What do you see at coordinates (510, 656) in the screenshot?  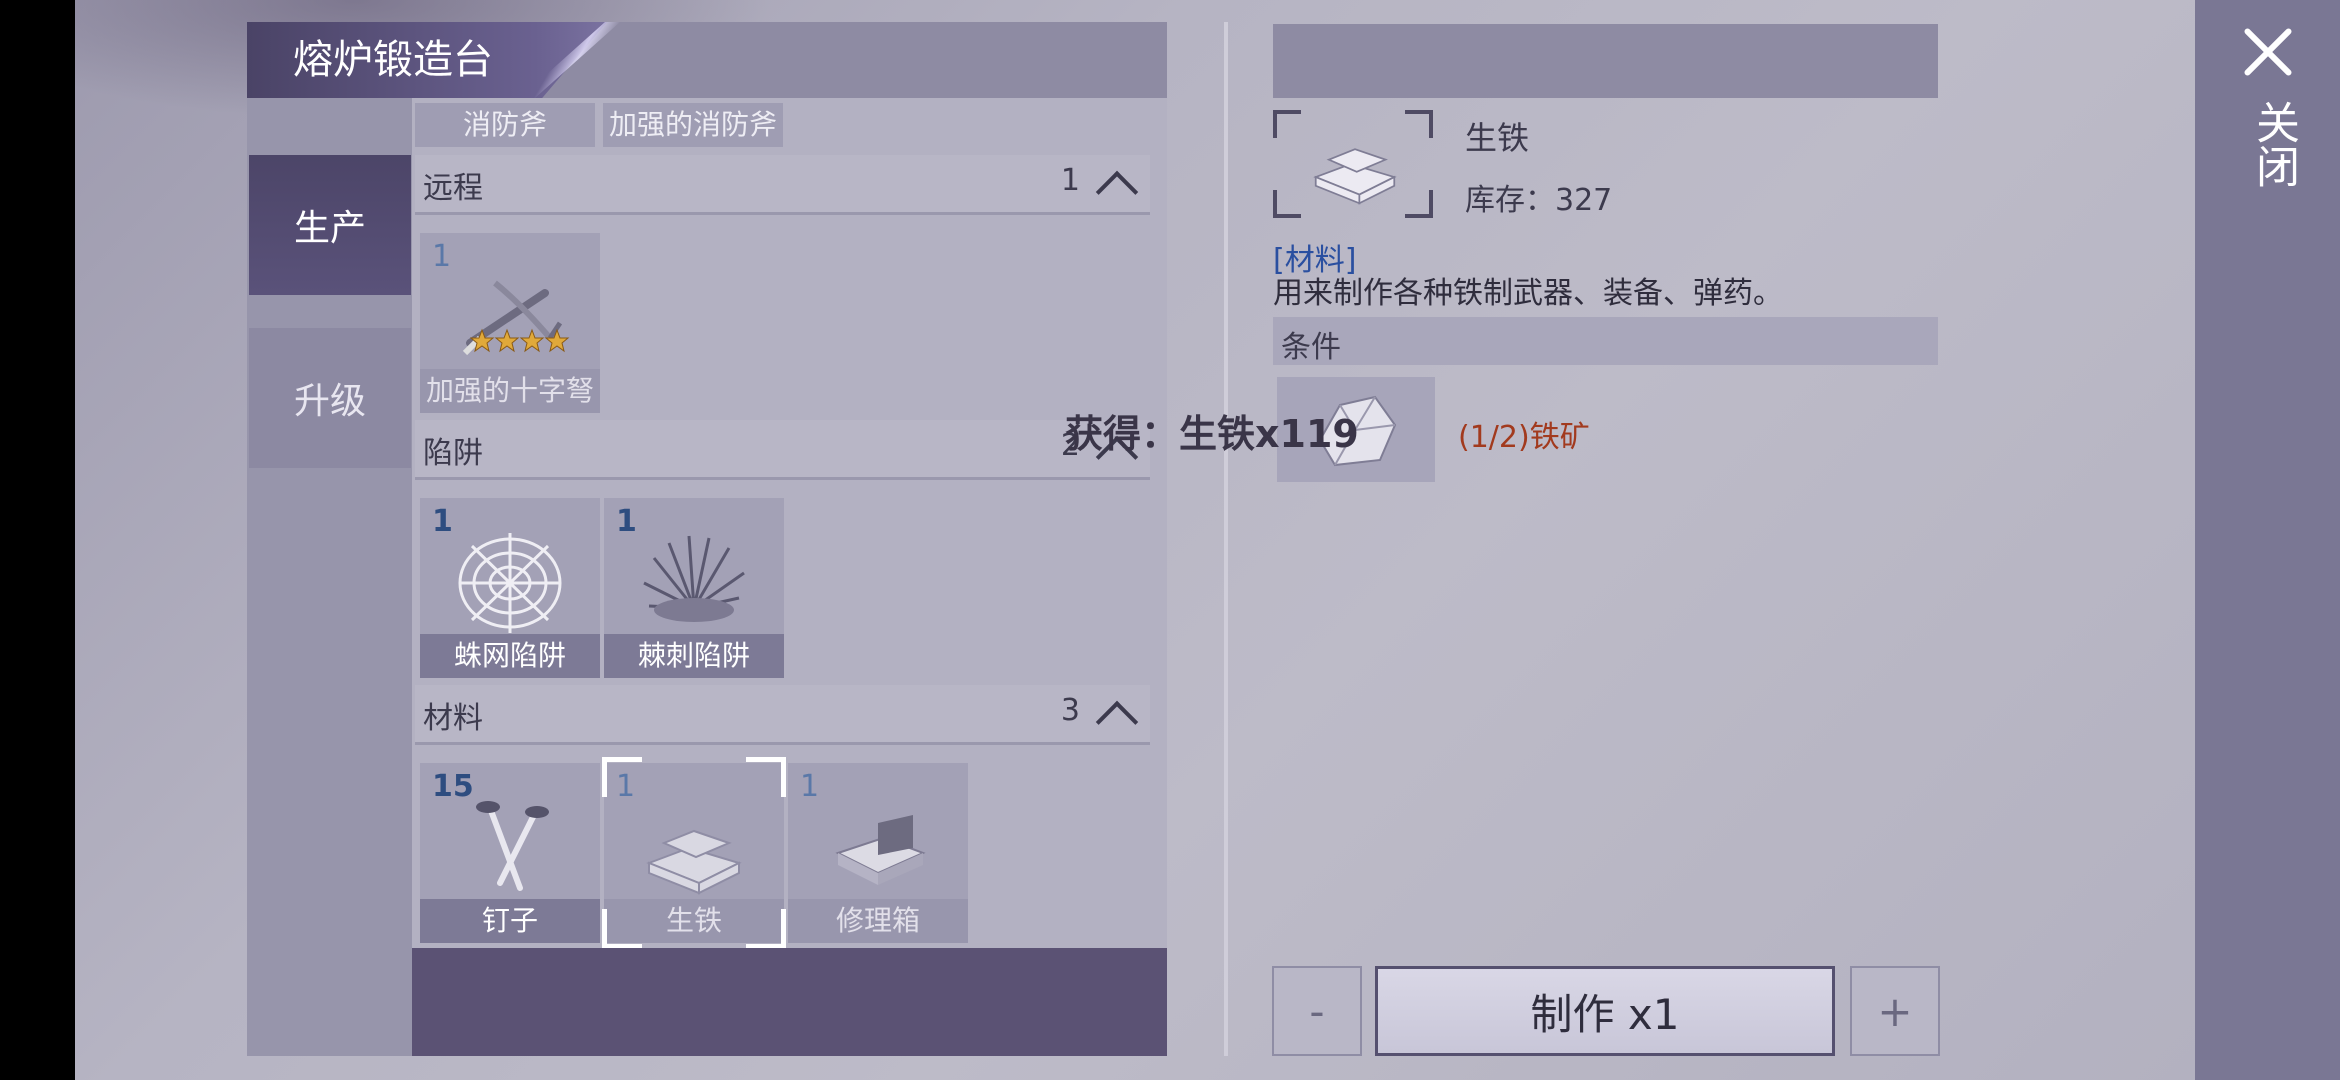 I see `item-name: 蛛网陷阱` at bounding box center [510, 656].